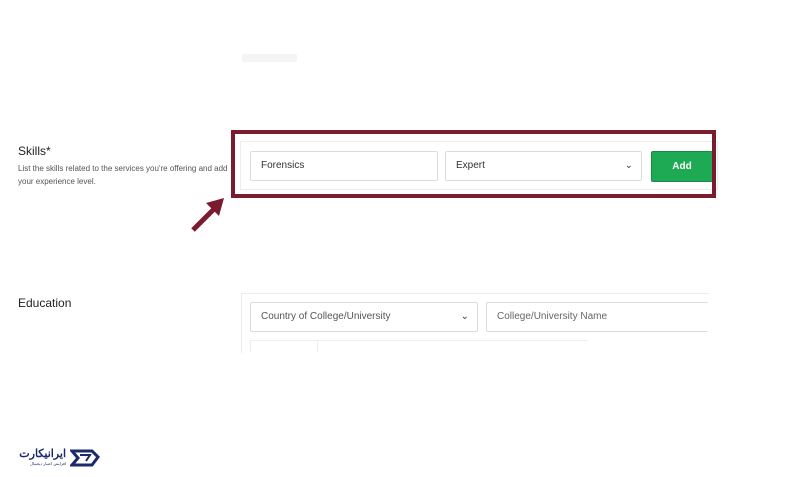 The image size is (800, 477). Describe the element at coordinates (269, 58) in the screenshot. I see `faded-heading` at that location.